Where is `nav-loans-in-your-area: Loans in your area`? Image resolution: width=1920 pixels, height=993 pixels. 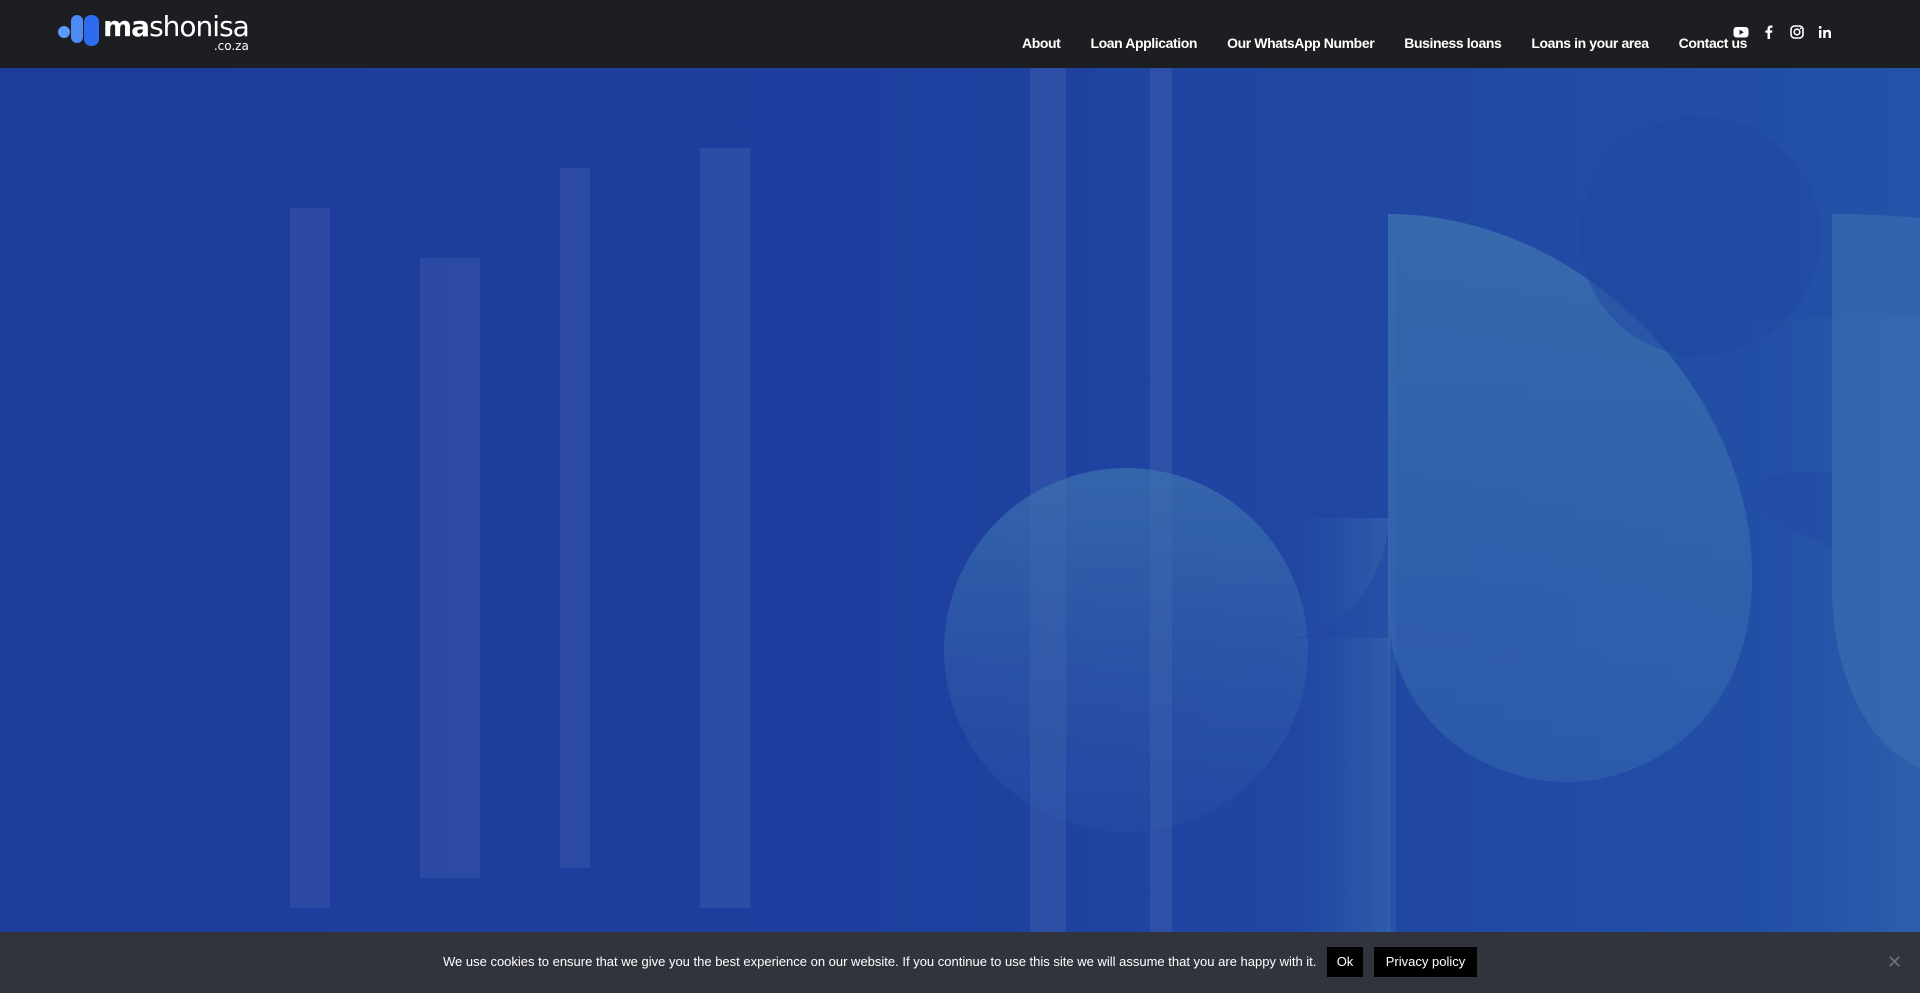 nav-loans-in-your-area: Loans in your area is located at coordinates (1589, 43).